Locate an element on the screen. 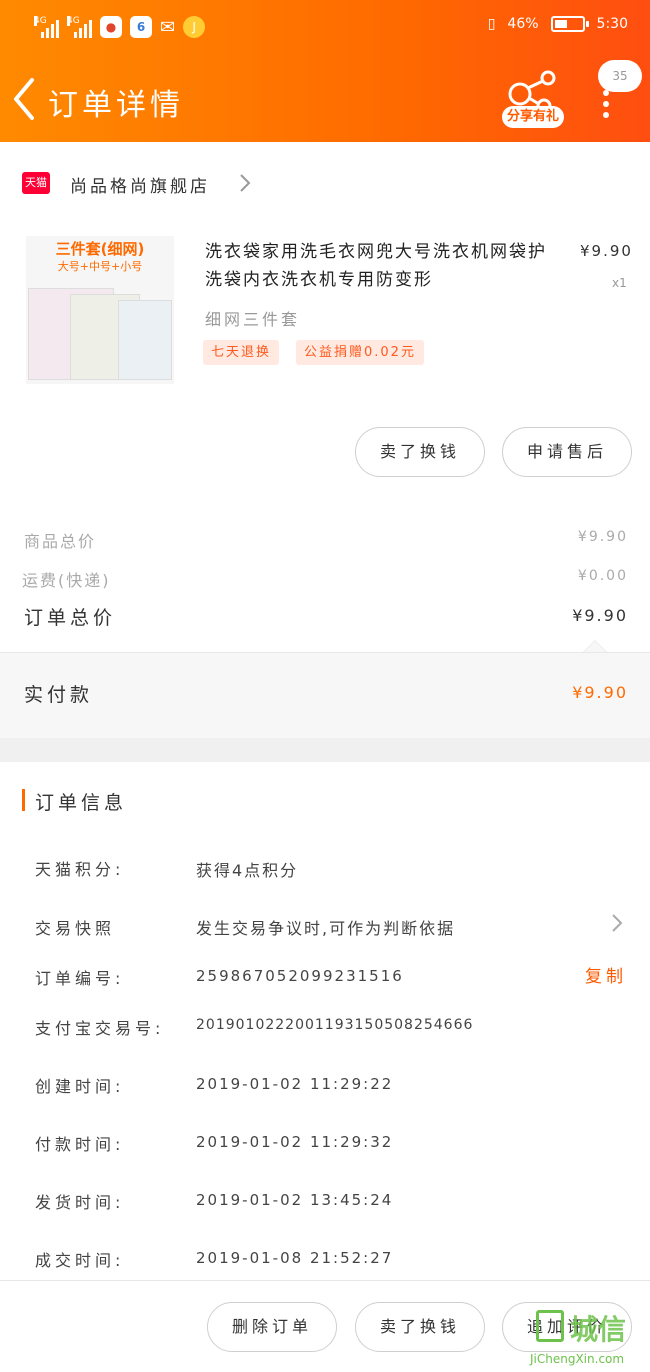 The height and width of the screenshot is (1372, 650). created-time-value: 2019-01-02 11:29:22 is located at coordinates (295, 1084).